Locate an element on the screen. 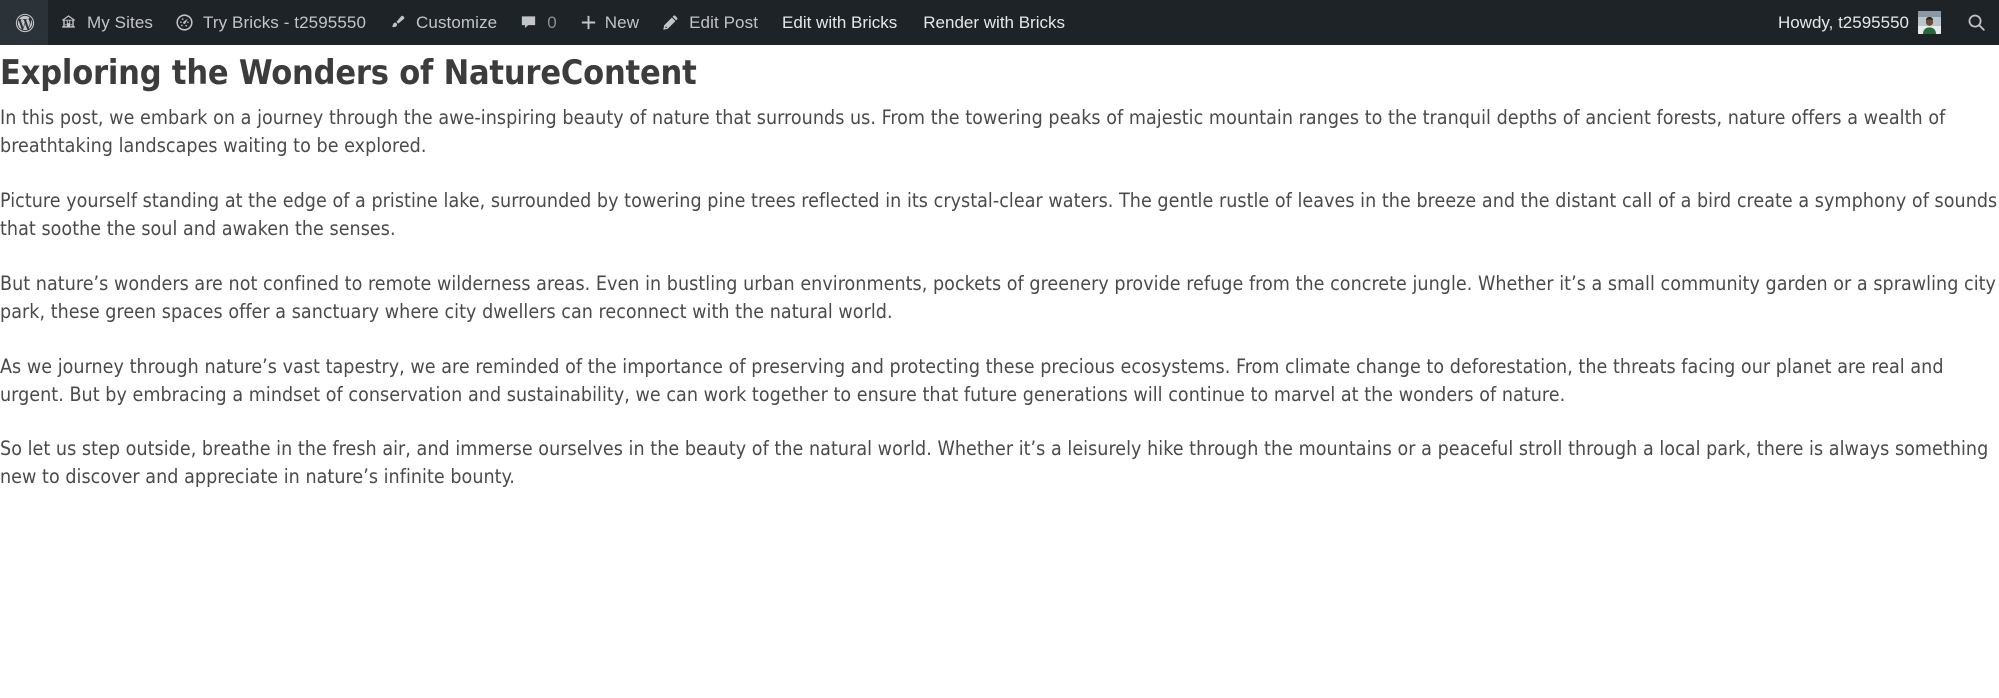  my-sites-menu: My Sites is located at coordinates (106, 22).